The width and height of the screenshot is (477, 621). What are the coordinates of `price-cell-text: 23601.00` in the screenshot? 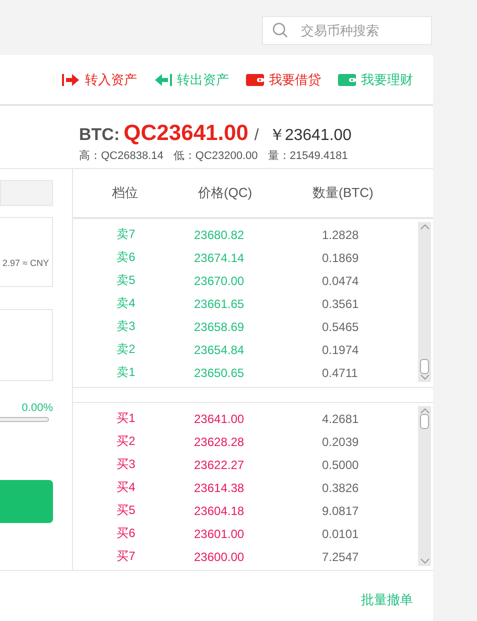 It's located at (220, 533).